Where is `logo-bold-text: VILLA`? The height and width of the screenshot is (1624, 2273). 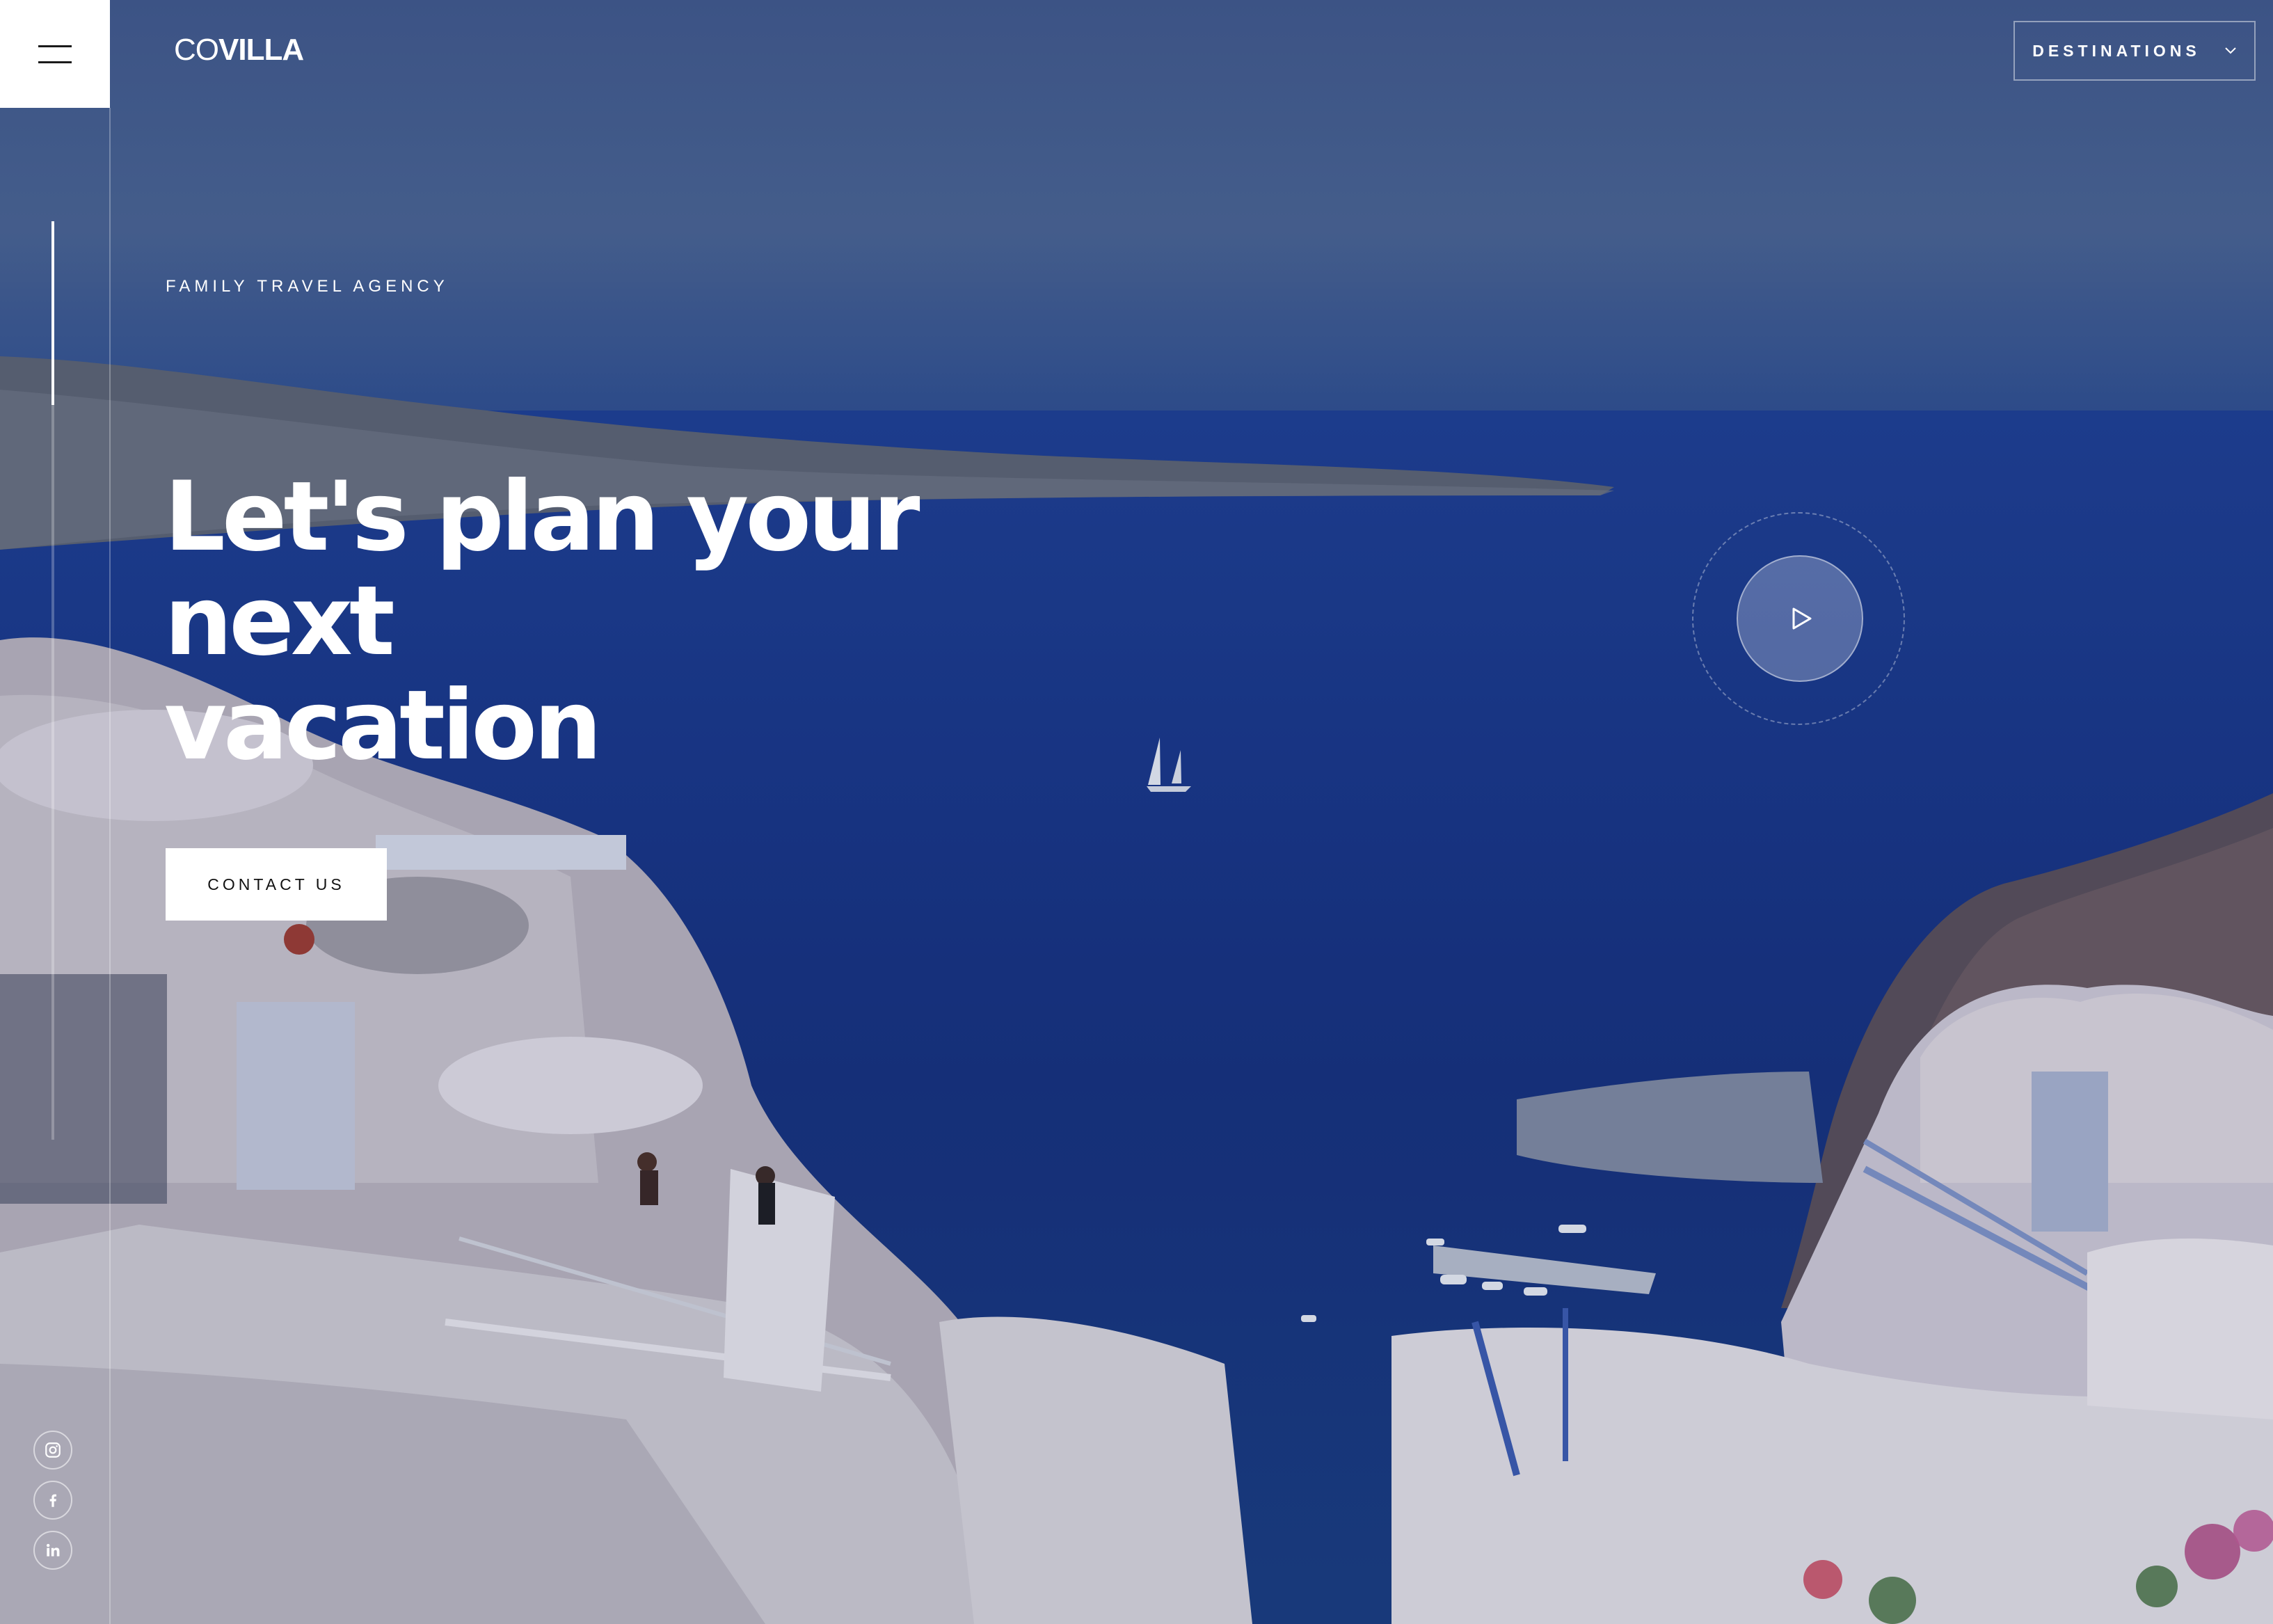 logo-bold-text: VILLA is located at coordinates (261, 50).